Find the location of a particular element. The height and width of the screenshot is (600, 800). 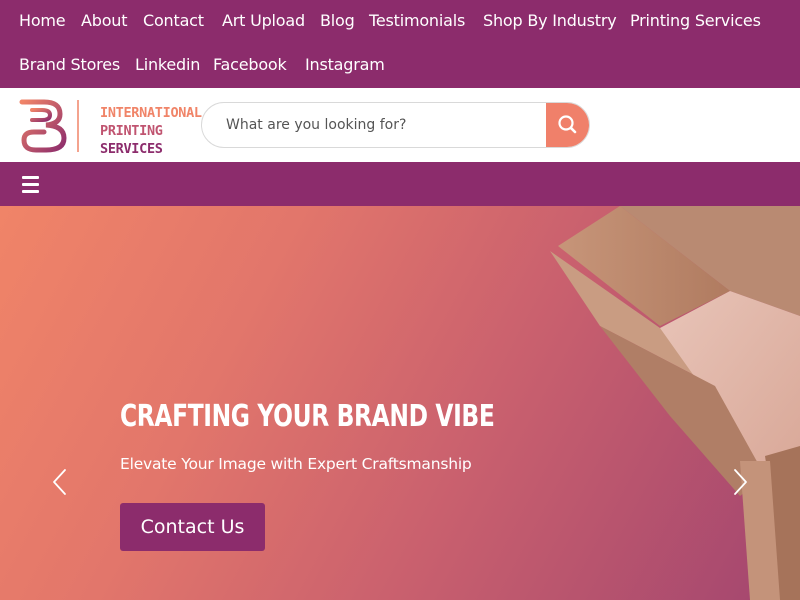

top-link-facebook: Facebook is located at coordinates (250, 64).